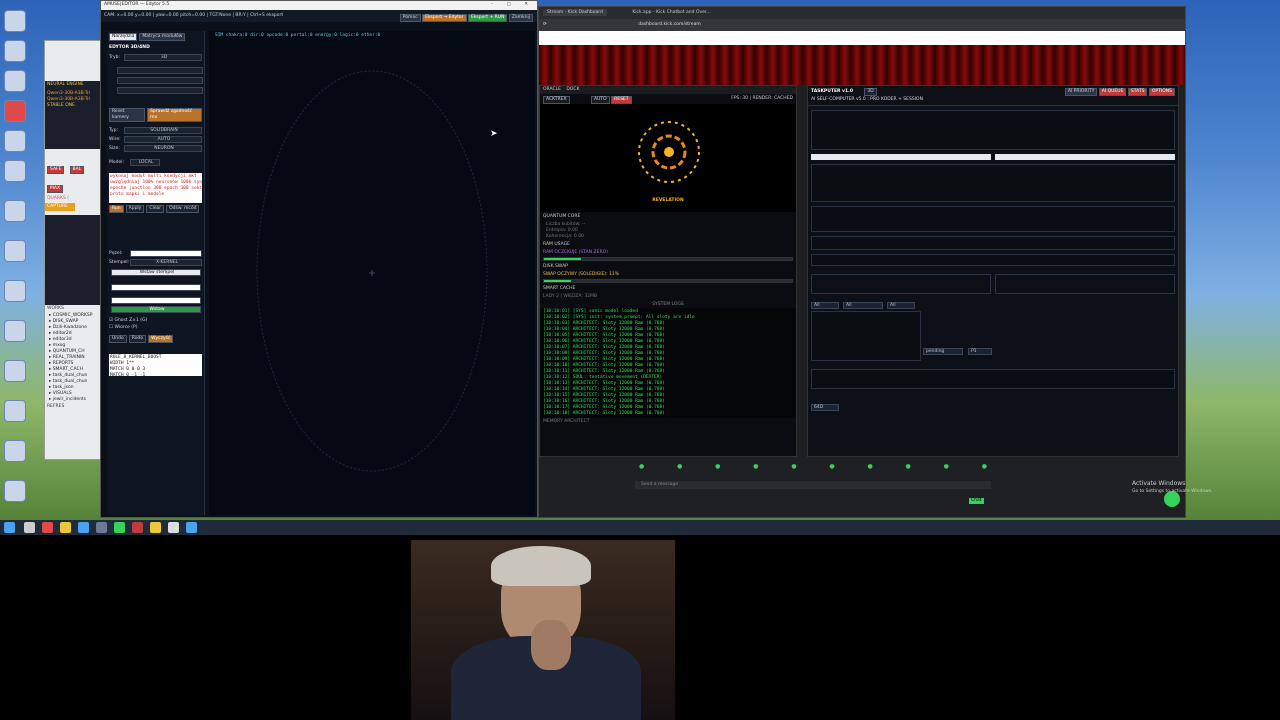 The height and width of the screenshot is (720, 1280). I want to click on check-sequence-button: Sprawdź zgodność mx, so click(174, 115).